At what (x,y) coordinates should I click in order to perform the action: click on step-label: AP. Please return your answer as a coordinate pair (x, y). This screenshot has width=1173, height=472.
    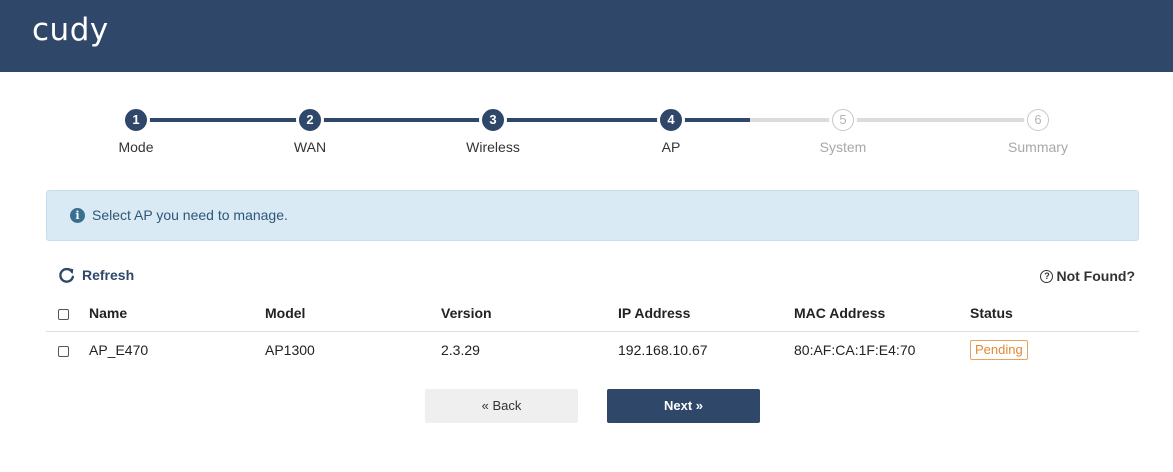
    Looking at the image, I should click on (671, 147).